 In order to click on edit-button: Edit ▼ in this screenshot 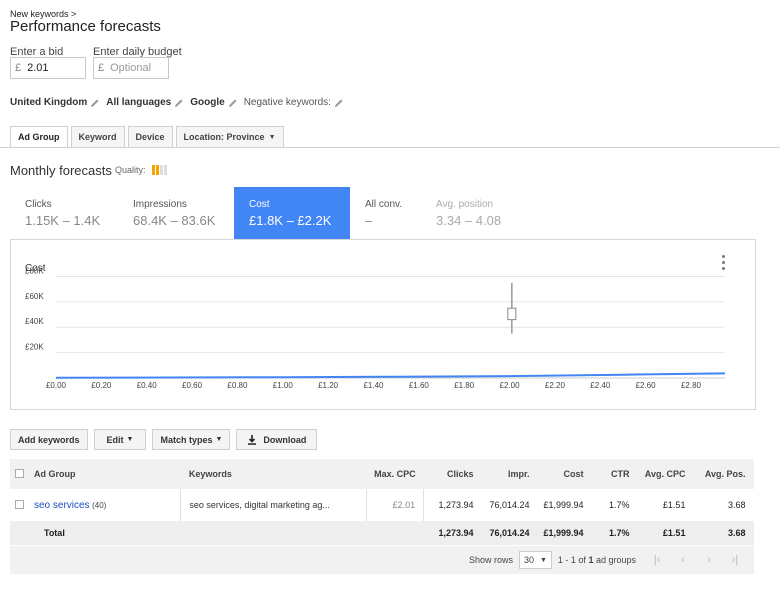, I will do `click(120, 439)`.